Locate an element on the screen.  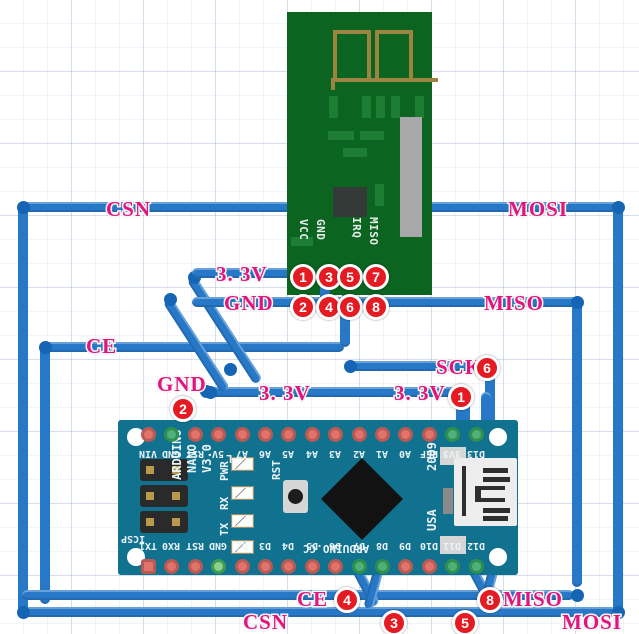
pin-badge-b-nrf-7: 7 is located at coordinates (376, 277).